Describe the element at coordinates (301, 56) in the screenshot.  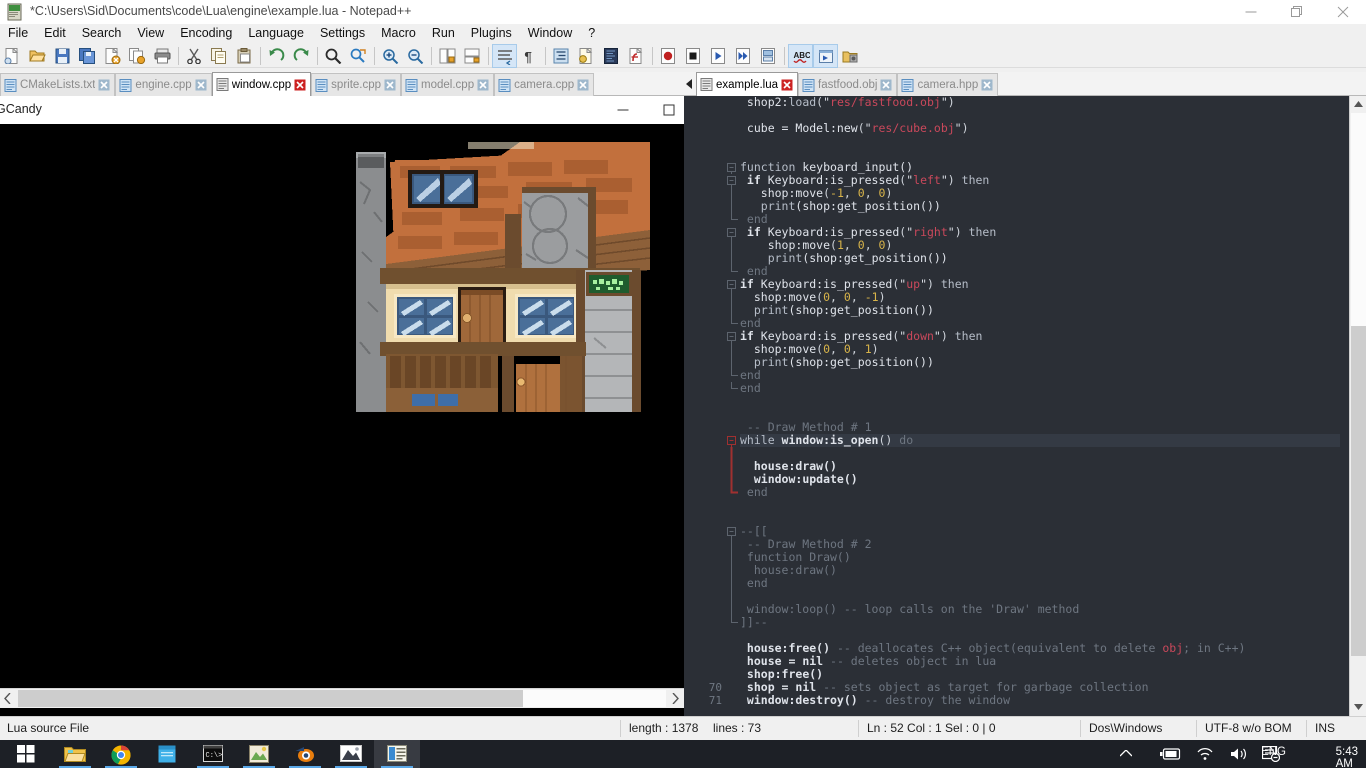
I see `toolbar-redo-button` at that location.